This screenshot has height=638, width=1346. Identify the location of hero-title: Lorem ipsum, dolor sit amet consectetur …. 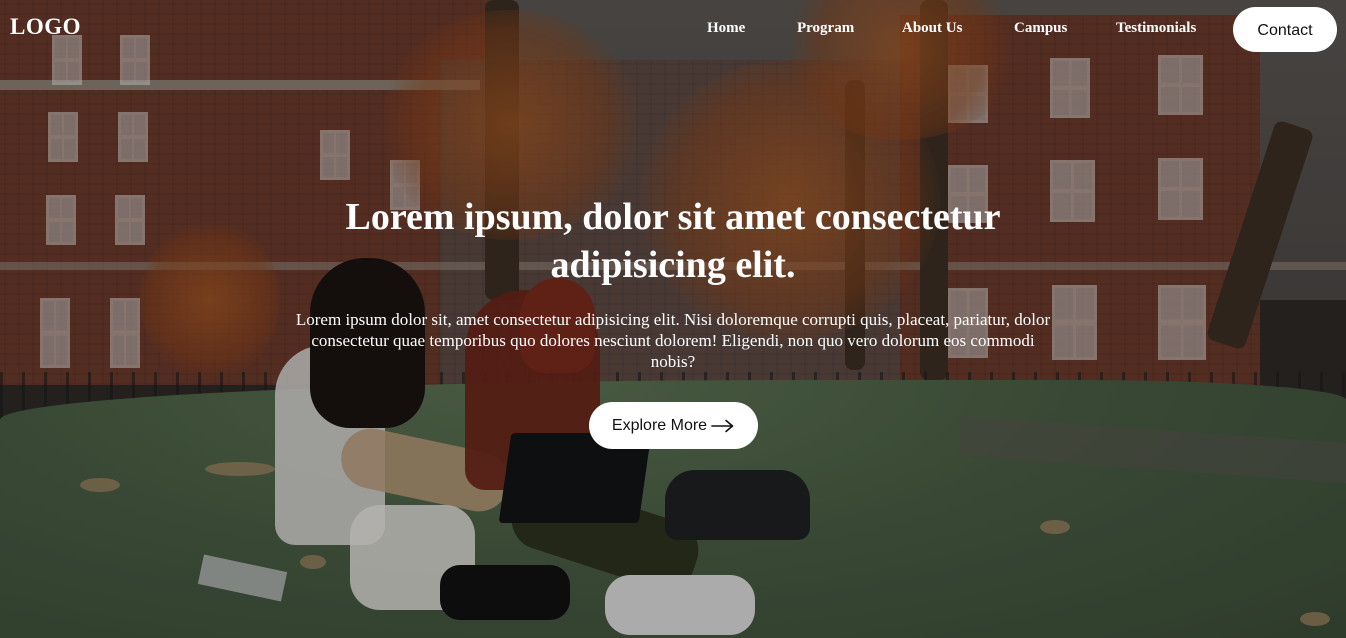
(673, 241).